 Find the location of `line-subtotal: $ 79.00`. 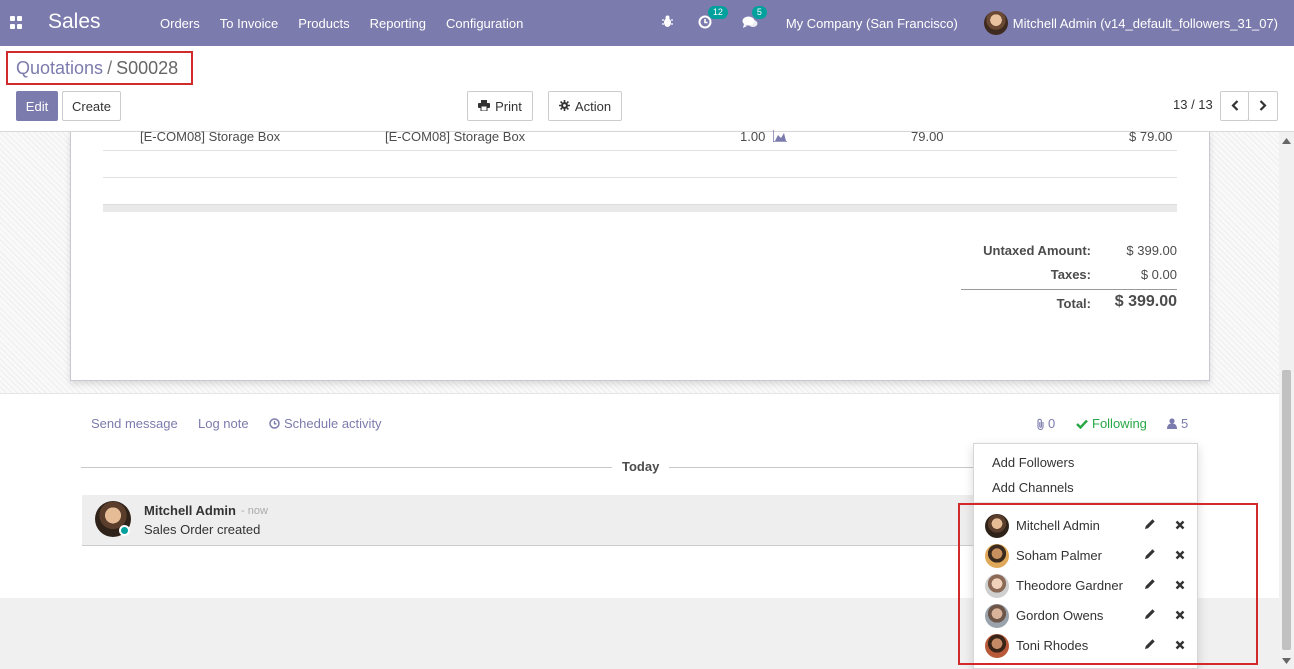

line-subtotal: $ 79.00 is located at coordinates (1151, 136).